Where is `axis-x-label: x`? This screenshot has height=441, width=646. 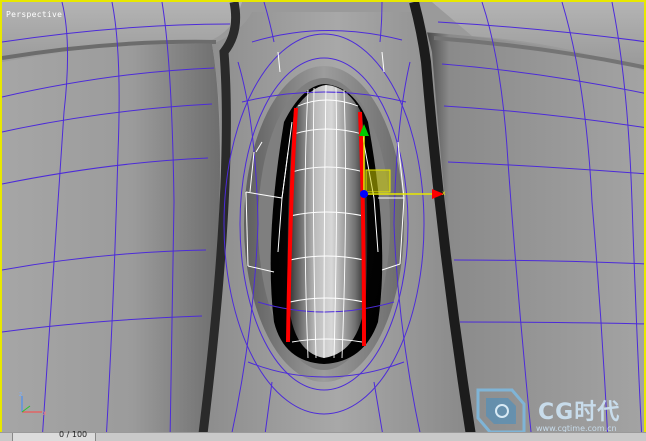
axis-x-label: x is located at coordinates (45, 413).